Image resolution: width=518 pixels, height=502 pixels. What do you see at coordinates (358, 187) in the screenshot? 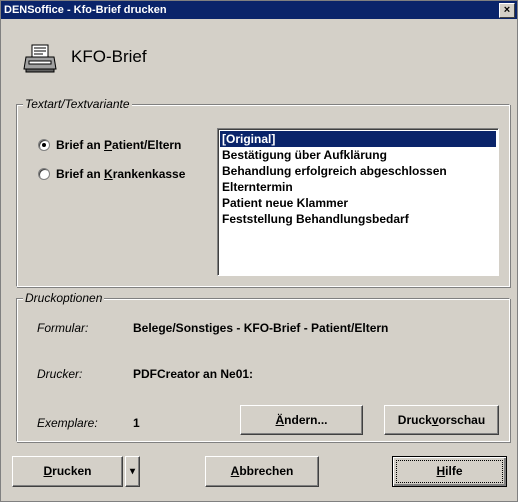
I see `list-item: Elterntermin` at bounding box center [358, 187].